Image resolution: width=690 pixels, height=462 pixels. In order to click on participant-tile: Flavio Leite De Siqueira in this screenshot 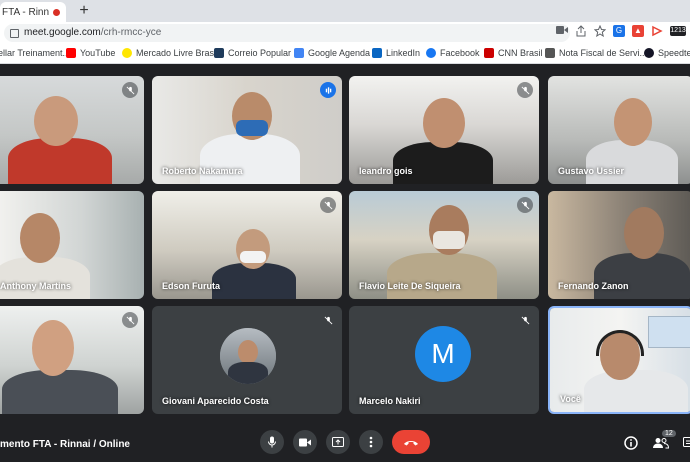, I will do `click(444, 245)`.